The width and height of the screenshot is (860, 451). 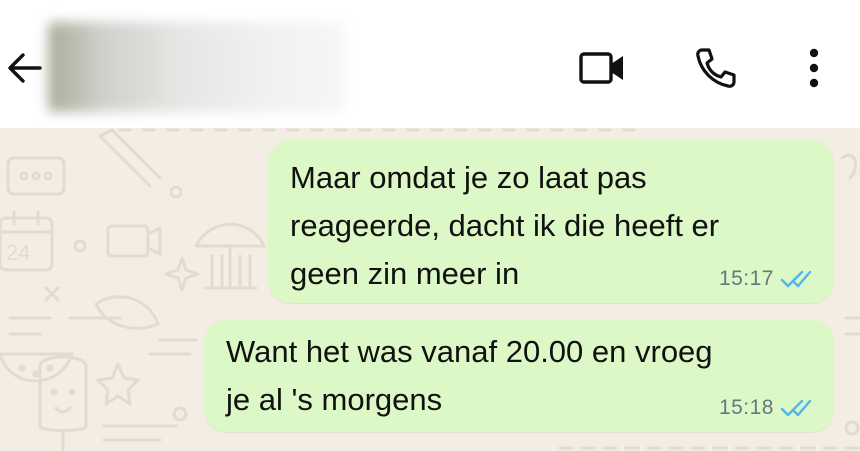 I want to click on more-vertical-icon, so click(x=814, y=68).